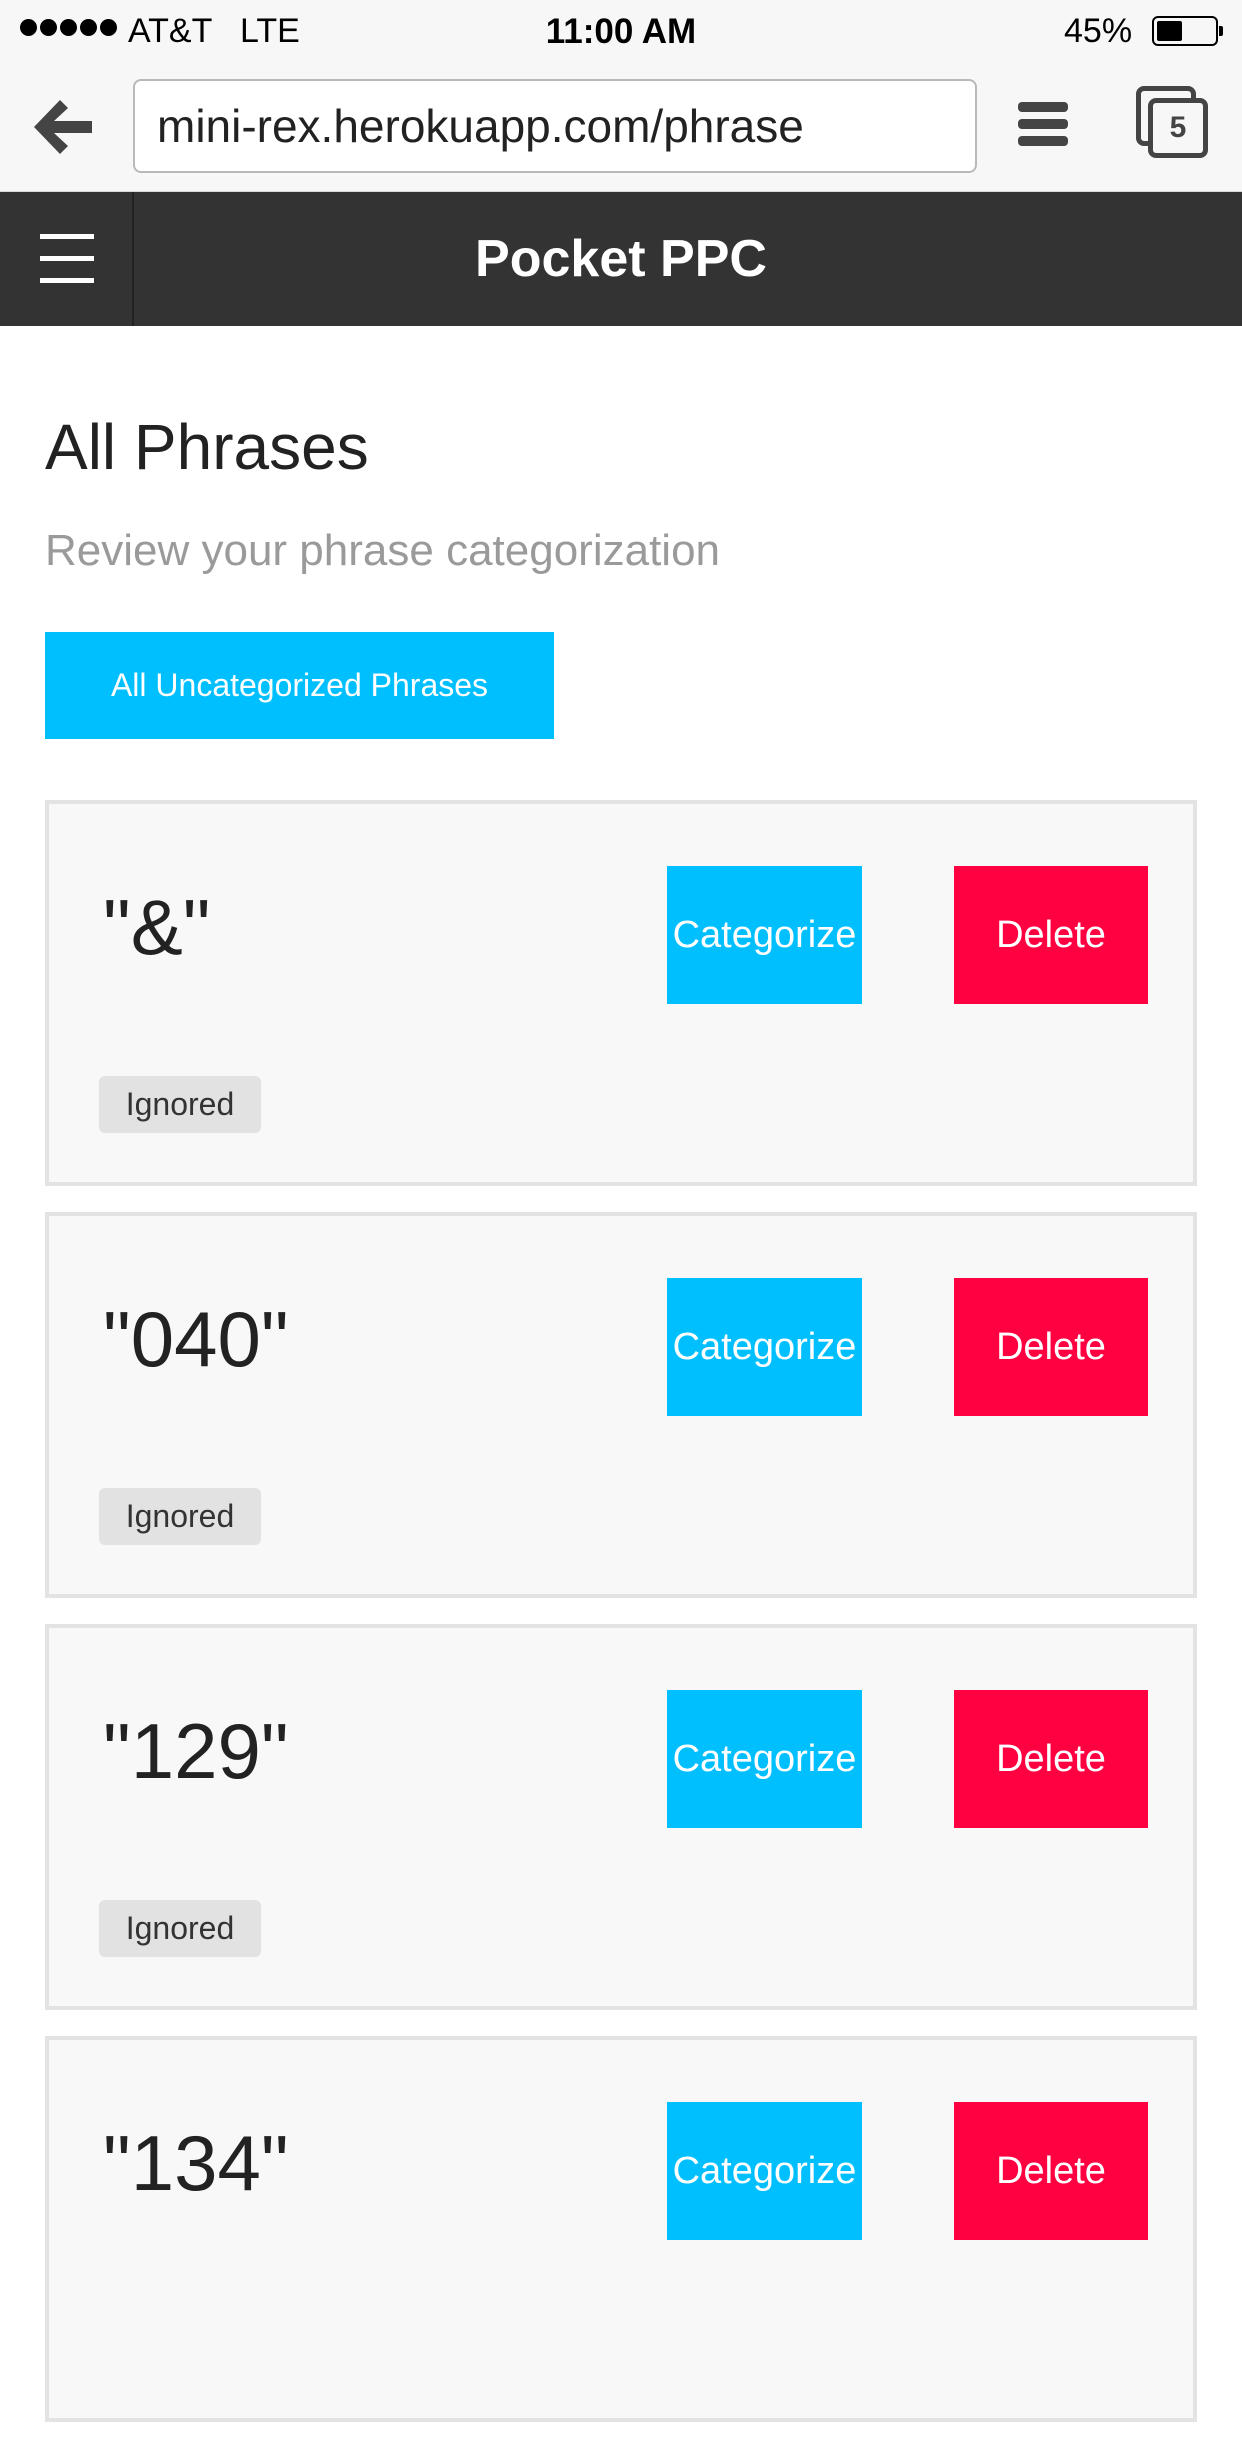 The width and height of the screenshot is (1242, 2448). Describe the element at coordinates (621, 993) in the screenshot. I see `phrase-card: "&" Categorize Delete Ignored` at that location.